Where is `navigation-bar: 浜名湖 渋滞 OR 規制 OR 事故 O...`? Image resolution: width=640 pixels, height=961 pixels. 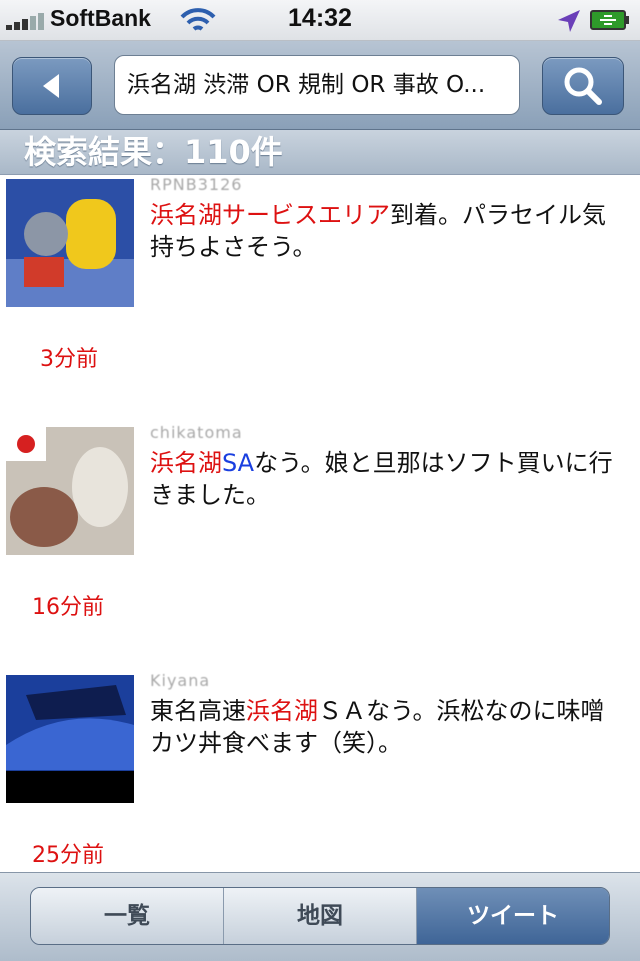 navigation-bar: 浜名湖 渋滞 OR 規制 OR 事故 O... is located at coordinates (320, 85).